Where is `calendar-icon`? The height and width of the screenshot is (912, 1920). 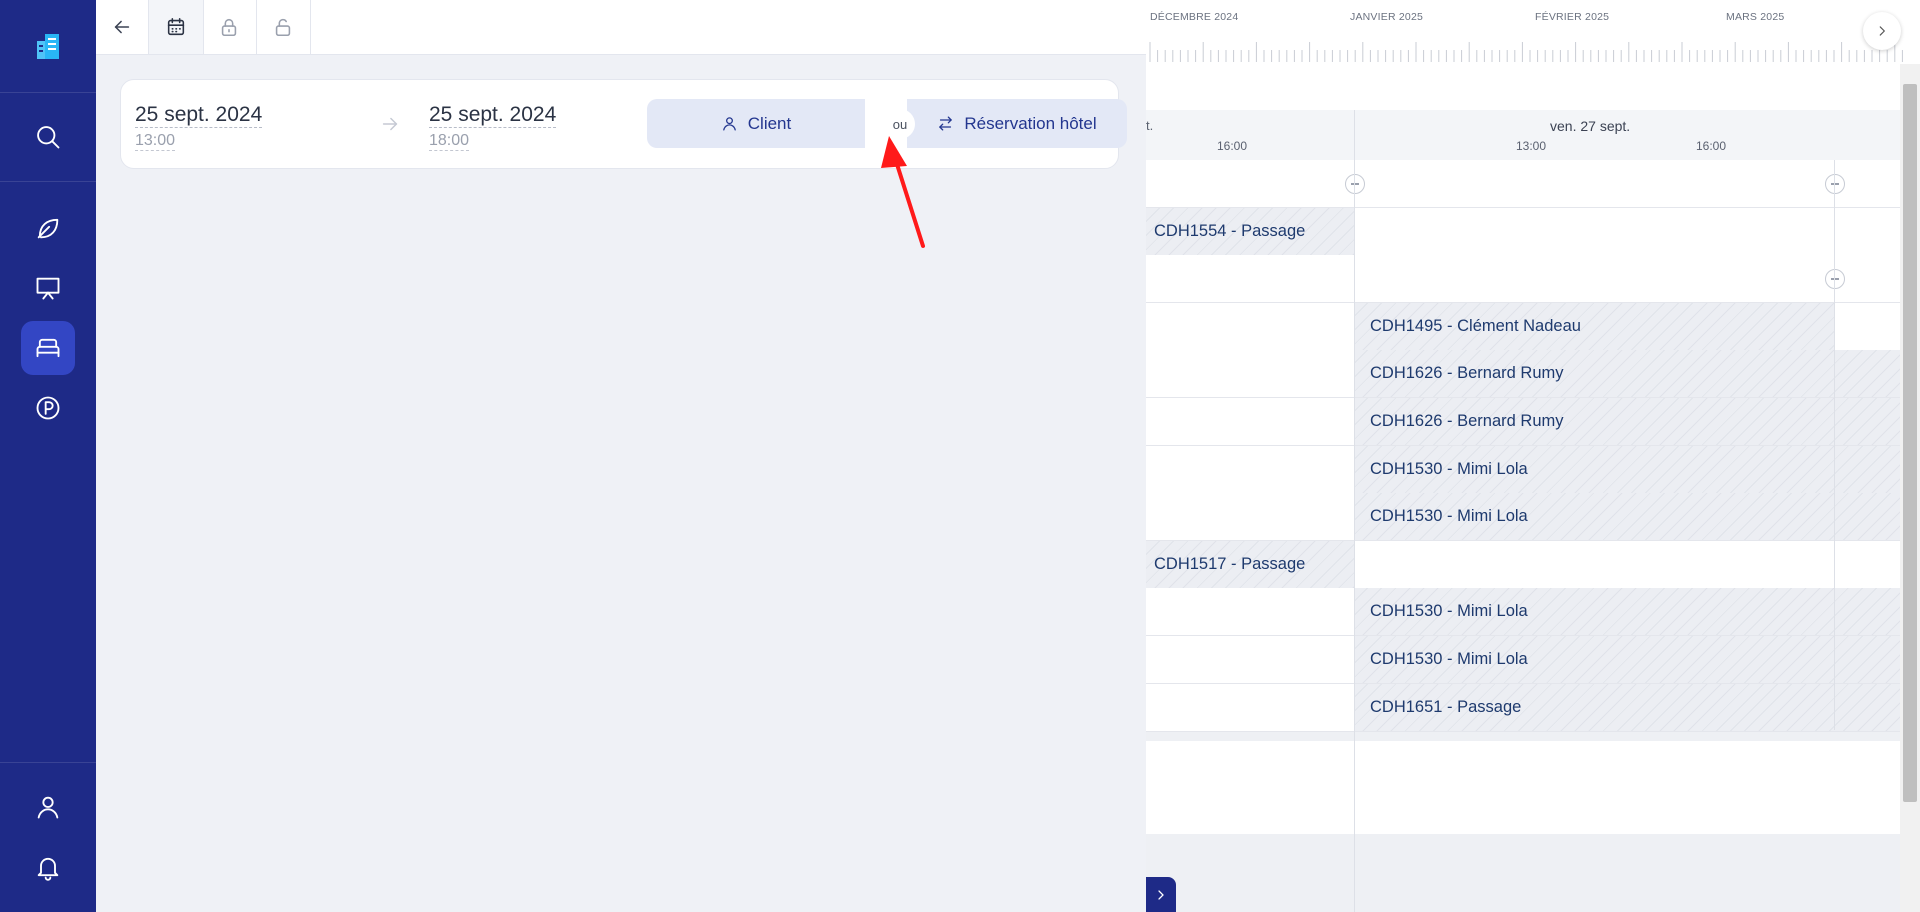
calendar-icon is located at coordinates (176, 26).